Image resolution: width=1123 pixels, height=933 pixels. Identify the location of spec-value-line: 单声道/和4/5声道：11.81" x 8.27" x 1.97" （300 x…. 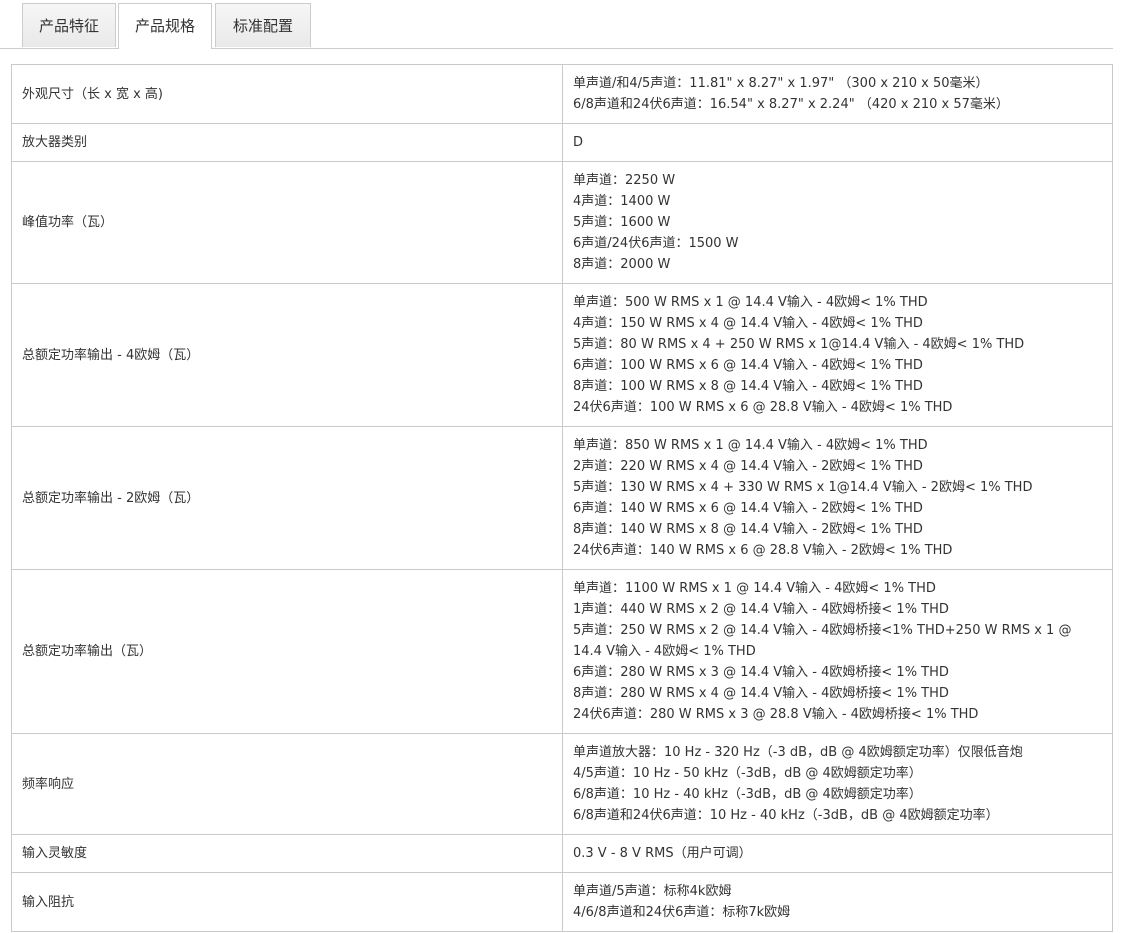
(781, 83).